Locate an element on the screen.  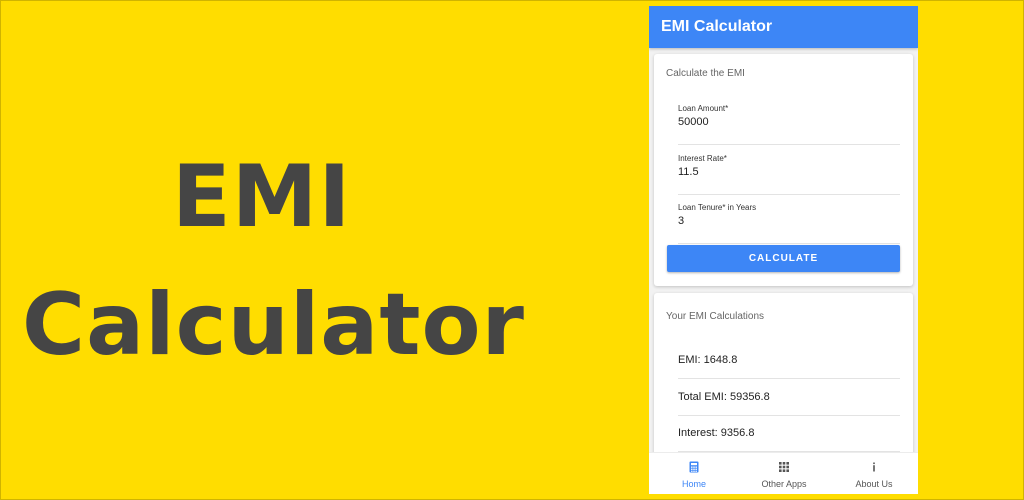
info-icon is located at coordinates (874, 467).